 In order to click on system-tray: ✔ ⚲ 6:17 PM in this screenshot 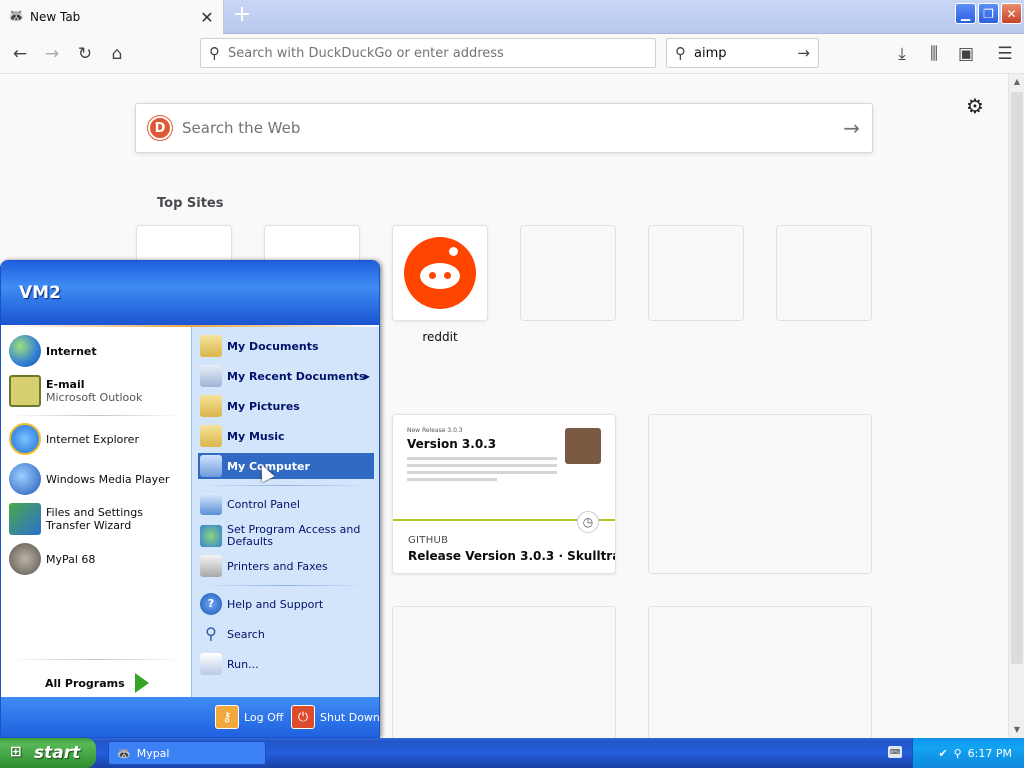, I will do `click(968, 753)`.